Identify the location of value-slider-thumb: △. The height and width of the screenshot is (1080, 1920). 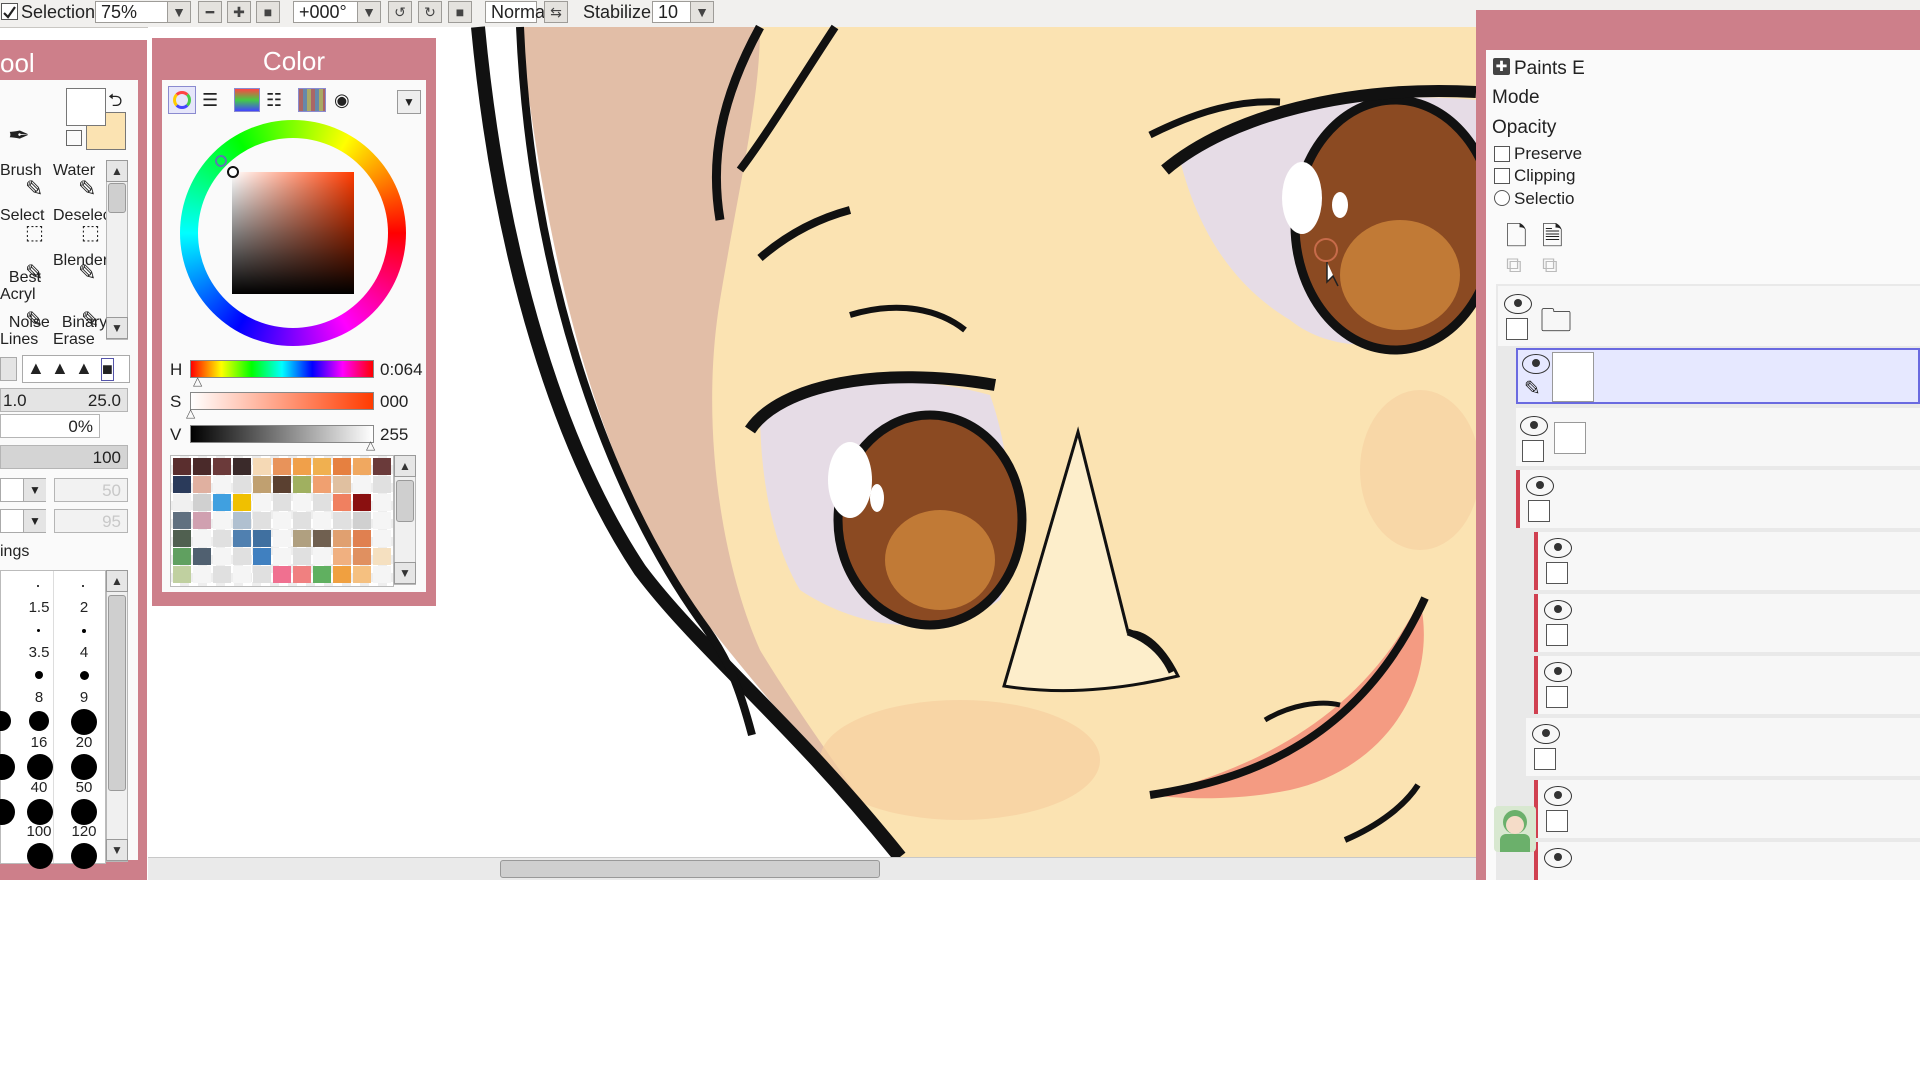
(370, 445).